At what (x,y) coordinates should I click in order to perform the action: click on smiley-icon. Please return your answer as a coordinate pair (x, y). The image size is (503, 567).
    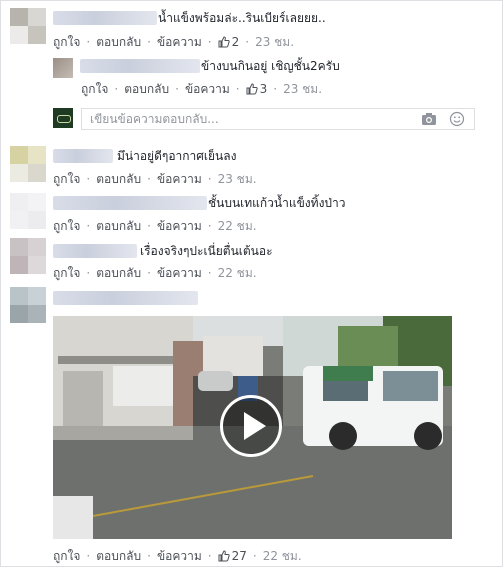
    Looking at the image, I should click on (457, 119).